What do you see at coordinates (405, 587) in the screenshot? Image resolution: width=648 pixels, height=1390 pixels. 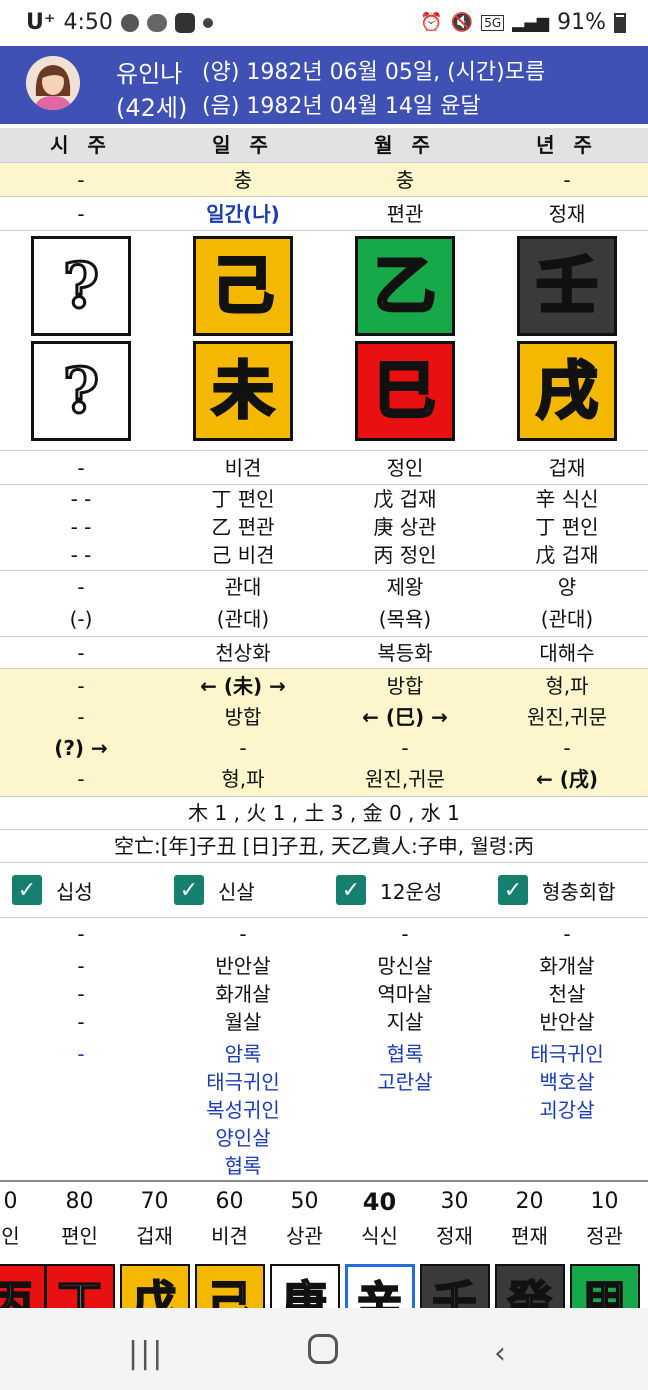 I see `unsung-cell: 제왕` at bounding box center [405, 587].